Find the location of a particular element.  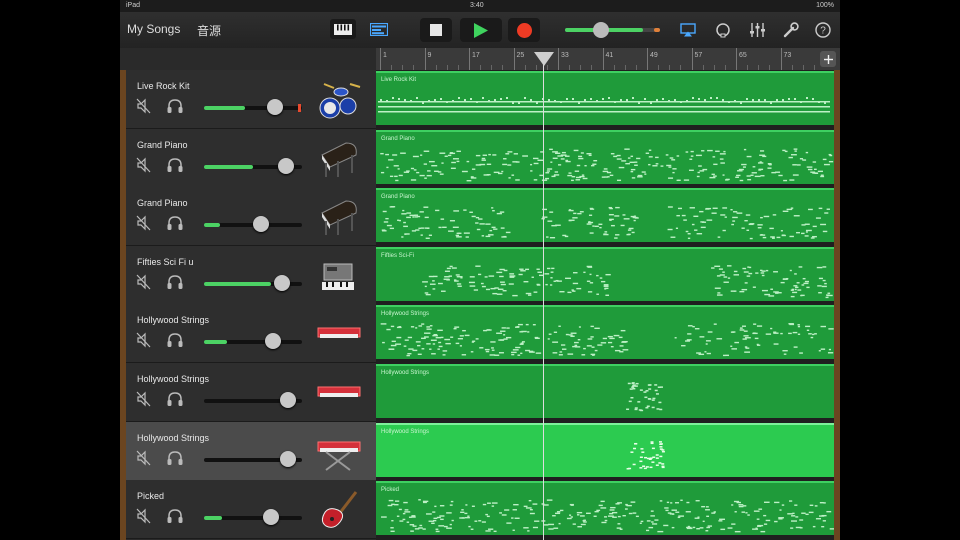

track-volume-fill is located at coordinates (228, 166).